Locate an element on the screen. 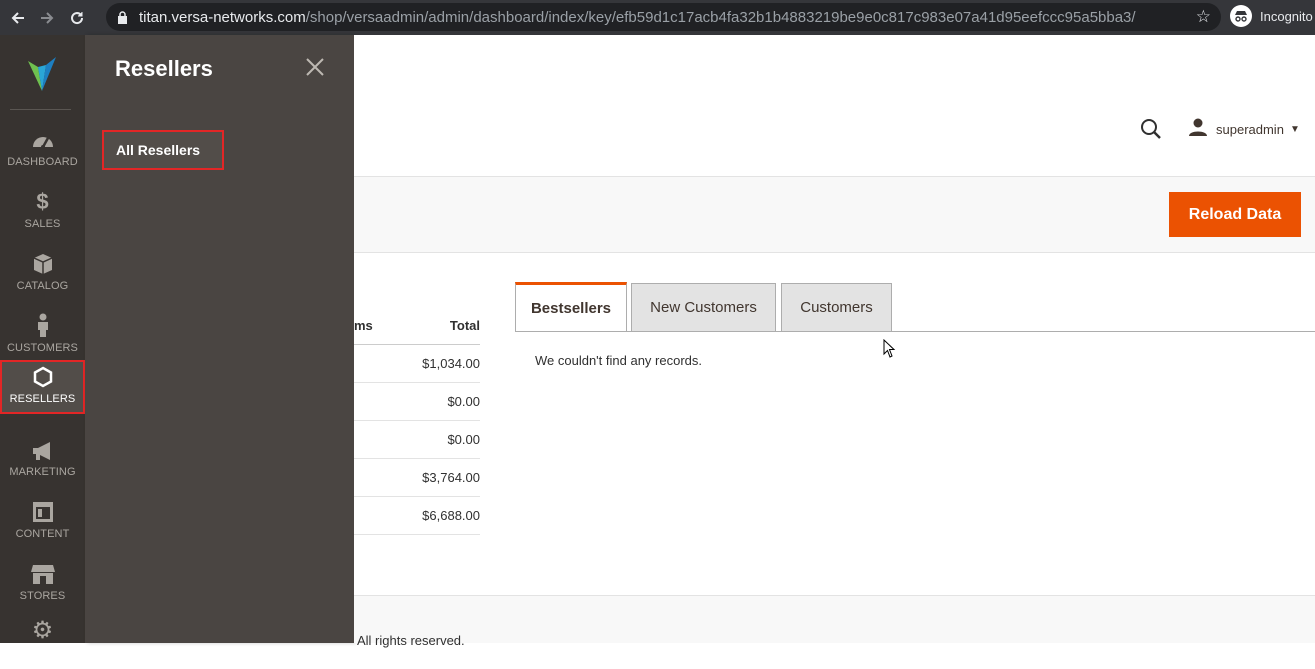 This screenshot has width=1315, height=669. table-row: $3,764.00 is located at coordinates (417, 478).